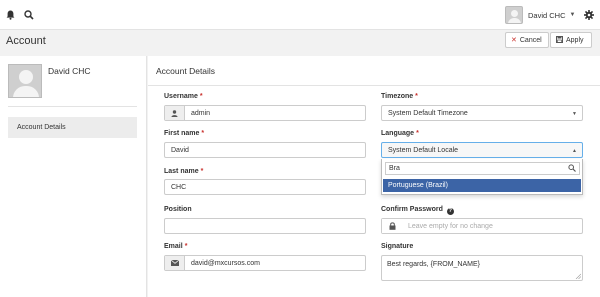 The width and height of the screenshot is (600, 297). Describe the element at coordinates (412, 209) in the screenshot. I see `confirm-password-label-text: Confirm Password` at that location.